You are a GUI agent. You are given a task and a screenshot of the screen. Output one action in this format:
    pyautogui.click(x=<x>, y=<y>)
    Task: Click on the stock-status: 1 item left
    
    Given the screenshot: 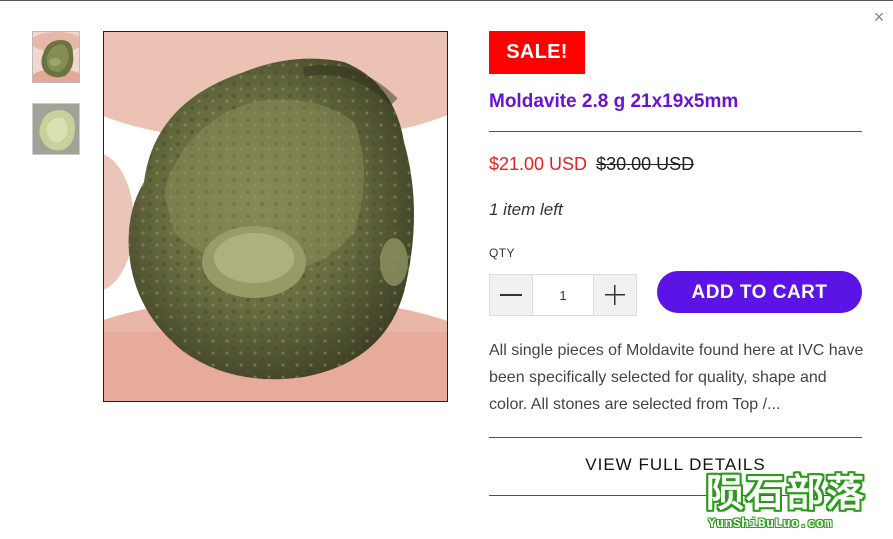 What is the action you would take?
    pyautogui.click(x=526, y=209)
    